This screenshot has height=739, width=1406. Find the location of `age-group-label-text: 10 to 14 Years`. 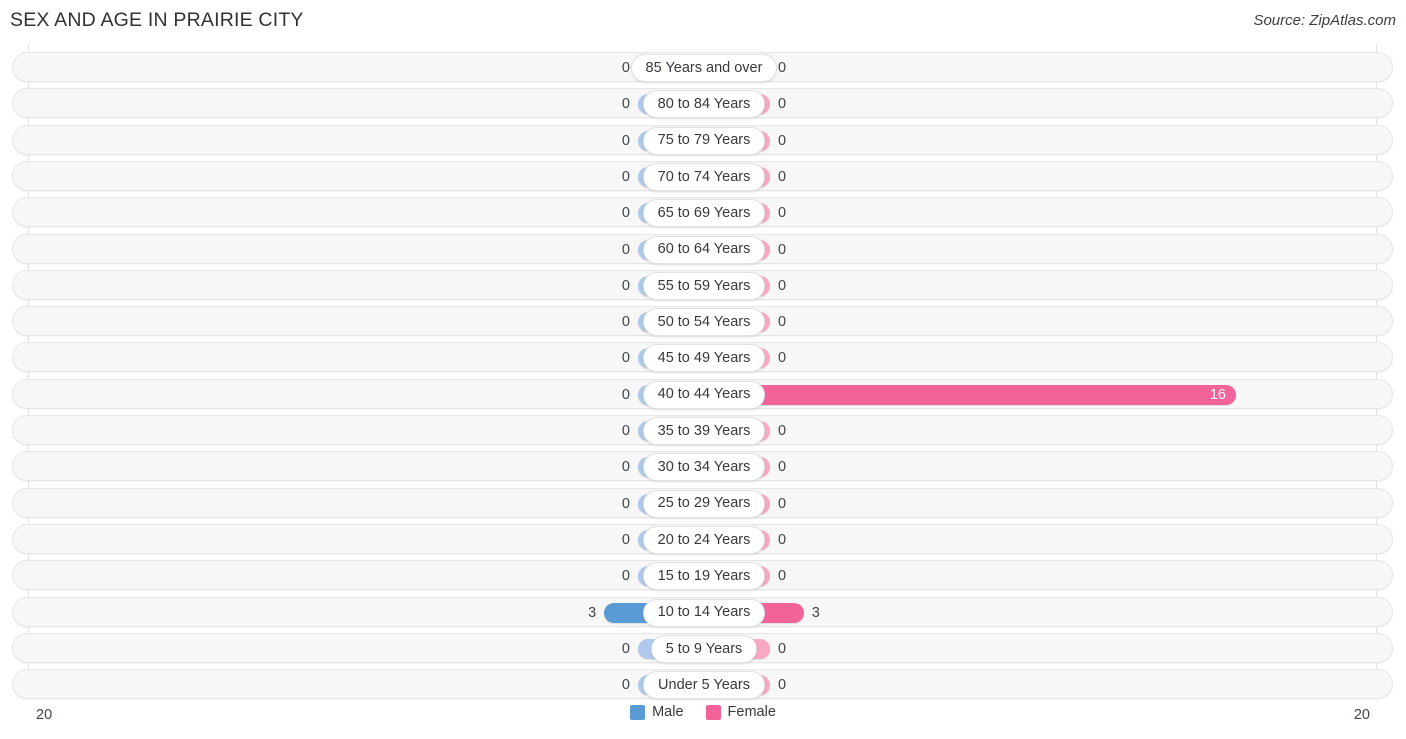

age-group-label-text: 10 to 14 Years is located at coordinates (704, 612).